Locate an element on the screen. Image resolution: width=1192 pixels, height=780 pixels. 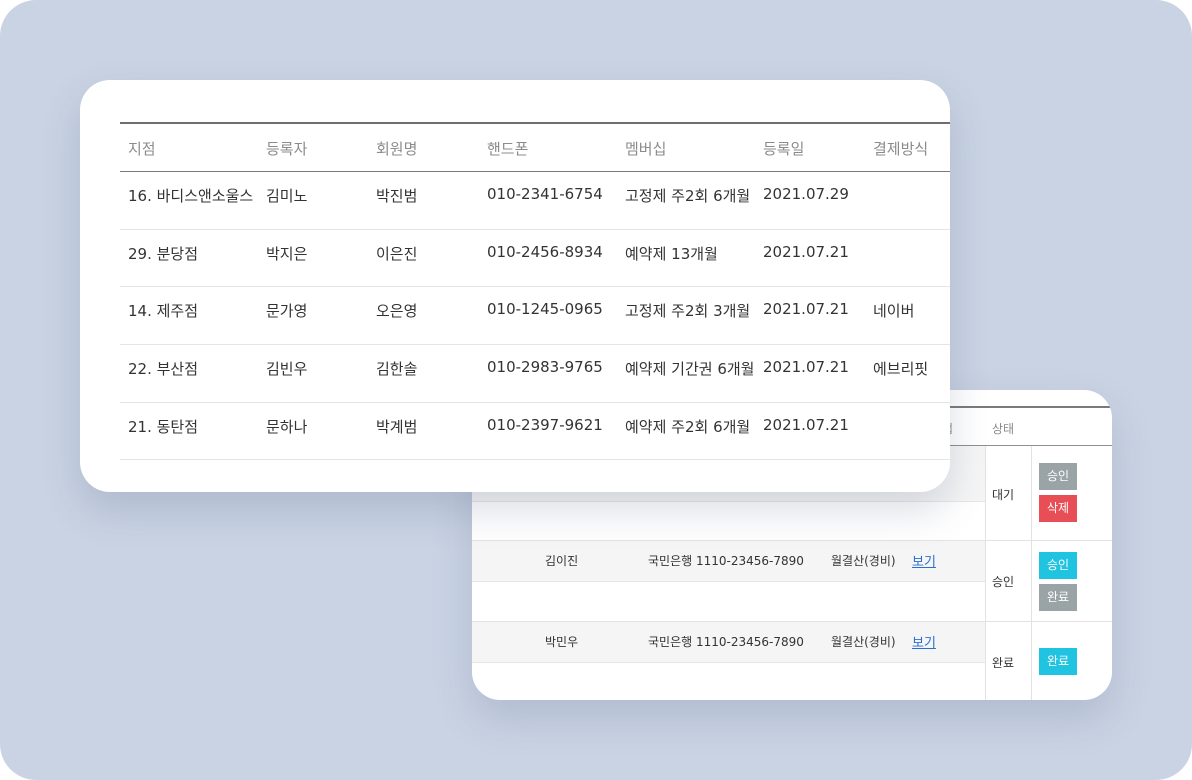
branch-cell: 21. 동탄점 is located at coordinates (163, 427).